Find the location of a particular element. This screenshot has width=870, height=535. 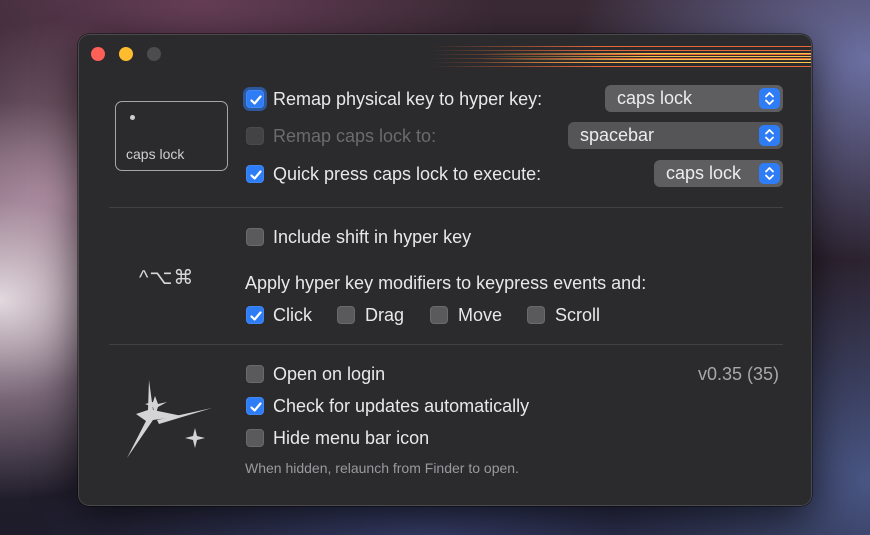

quick-press-label: Quick press caps lock to execute: is located at coordinates (407, 174).